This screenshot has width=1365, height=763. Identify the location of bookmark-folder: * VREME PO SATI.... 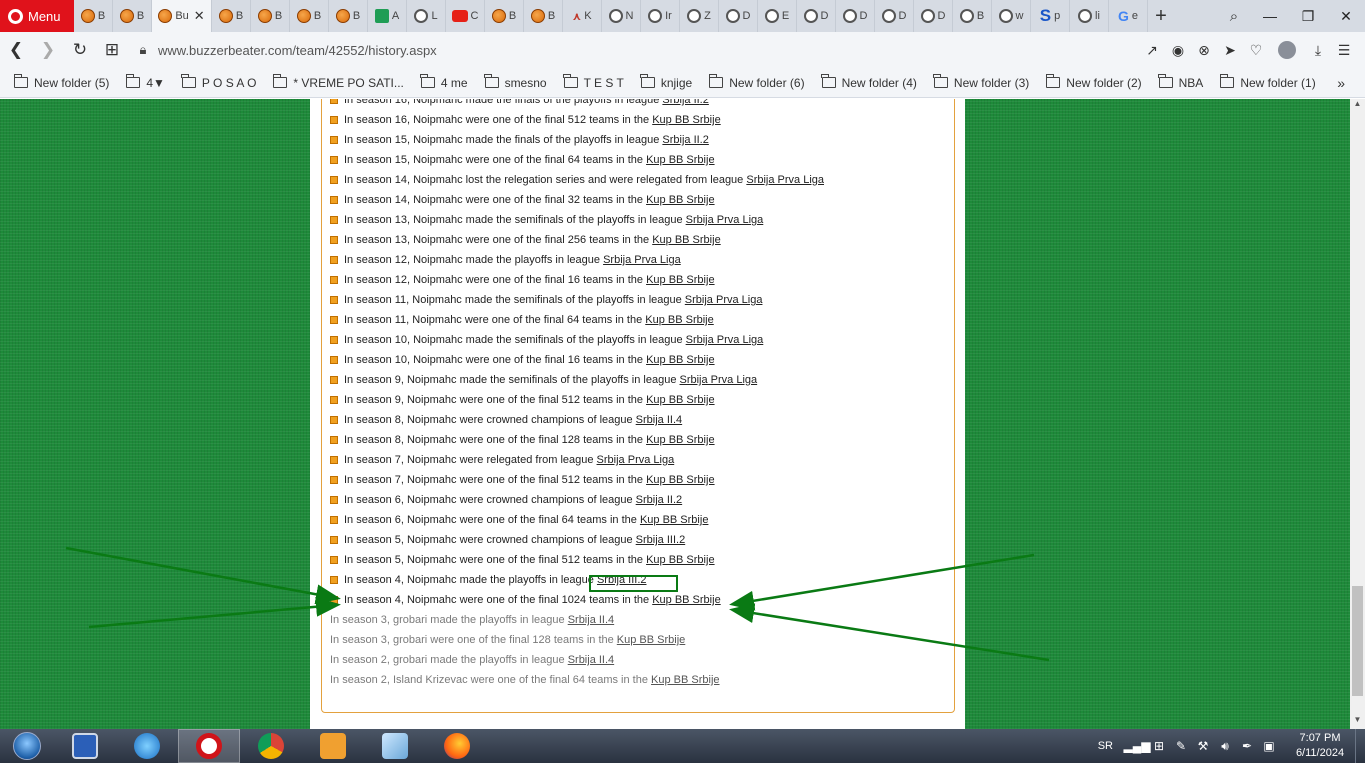
(338, 82).